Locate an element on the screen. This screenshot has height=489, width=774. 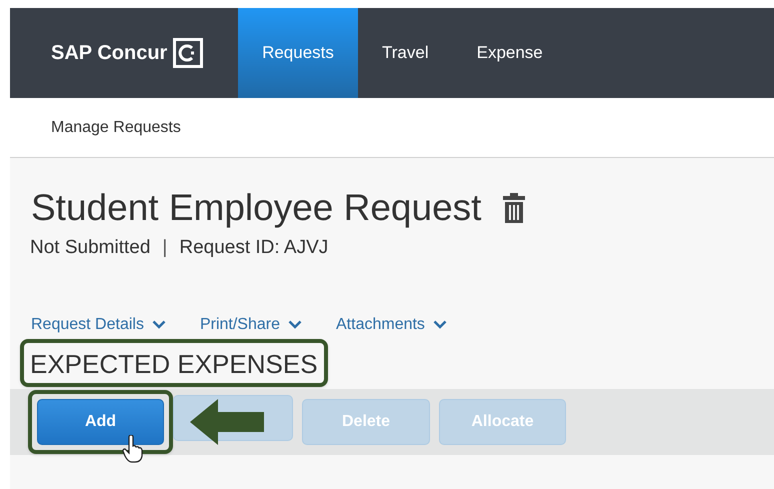
nav-tab: Travel is located at coordinates (405, 53).